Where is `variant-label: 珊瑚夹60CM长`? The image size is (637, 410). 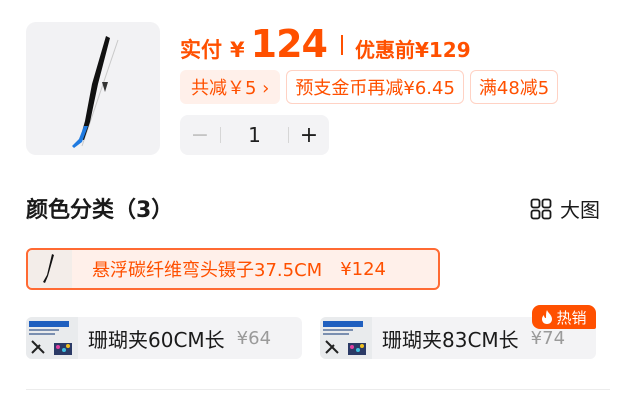 variant-label: 珊瑚夹60CM长 is located at coordinates (156, 339).